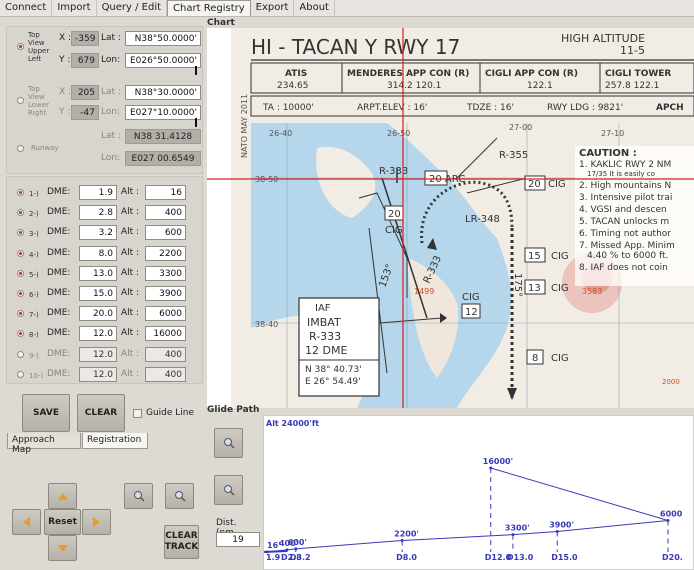 The image size is (694, 570). I want to click on dme-value-input: 2.8, so click(98, 213).